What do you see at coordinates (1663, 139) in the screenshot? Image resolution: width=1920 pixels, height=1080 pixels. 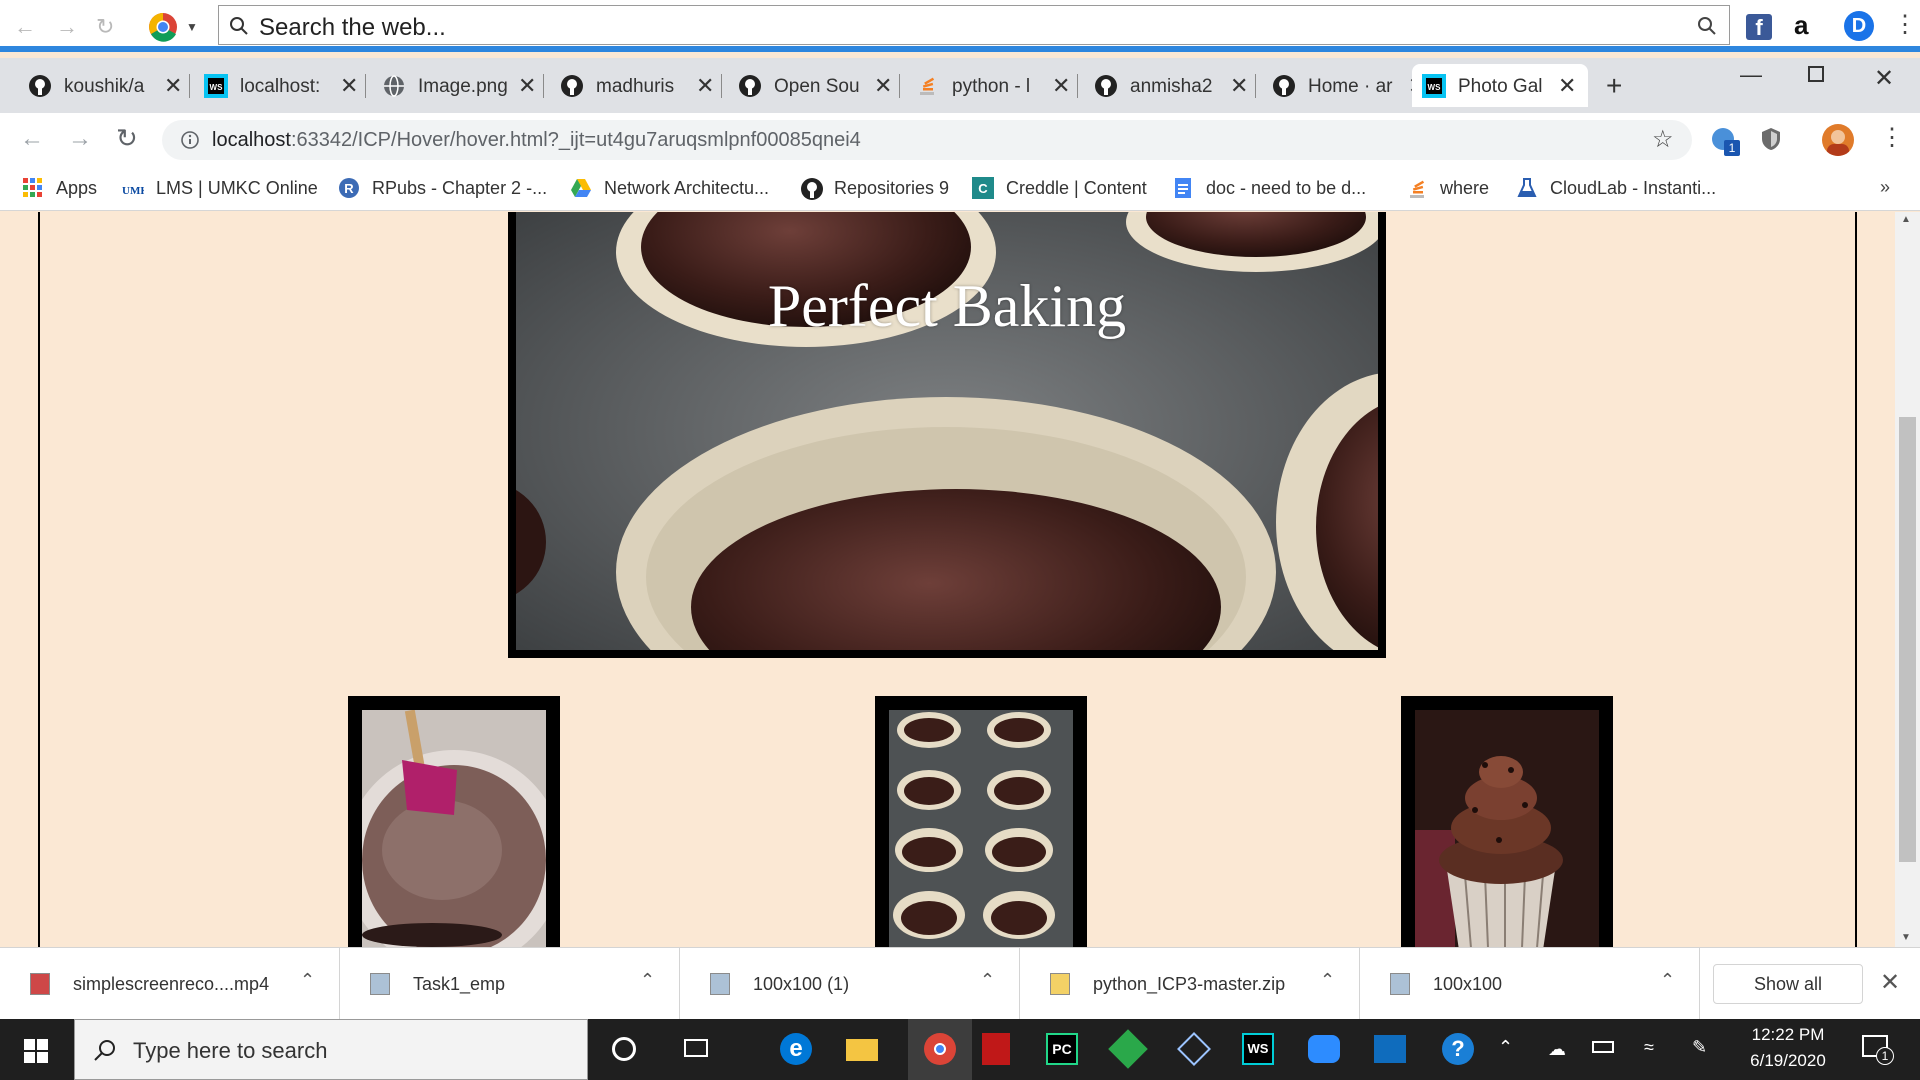 I see `star-bookmark-icon: ☆` at bounding box center [1663, 139].